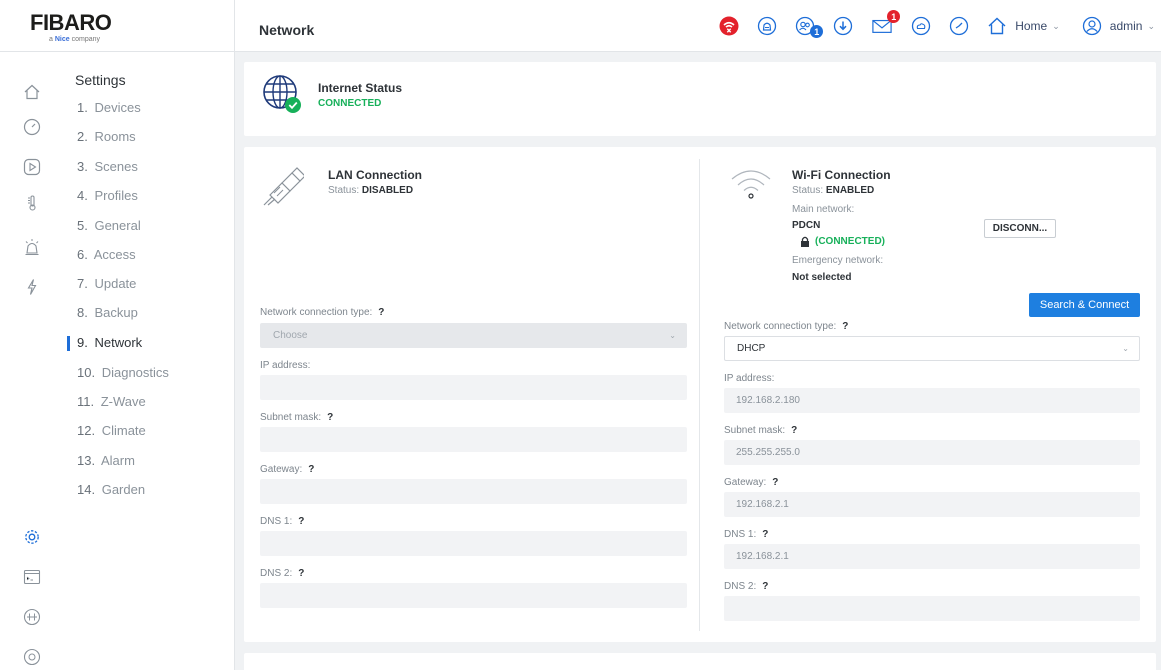  Describe the element at coordinates (111, 433) in the screenshot. I see `menu-item-climate: 12. Climate` at that location.